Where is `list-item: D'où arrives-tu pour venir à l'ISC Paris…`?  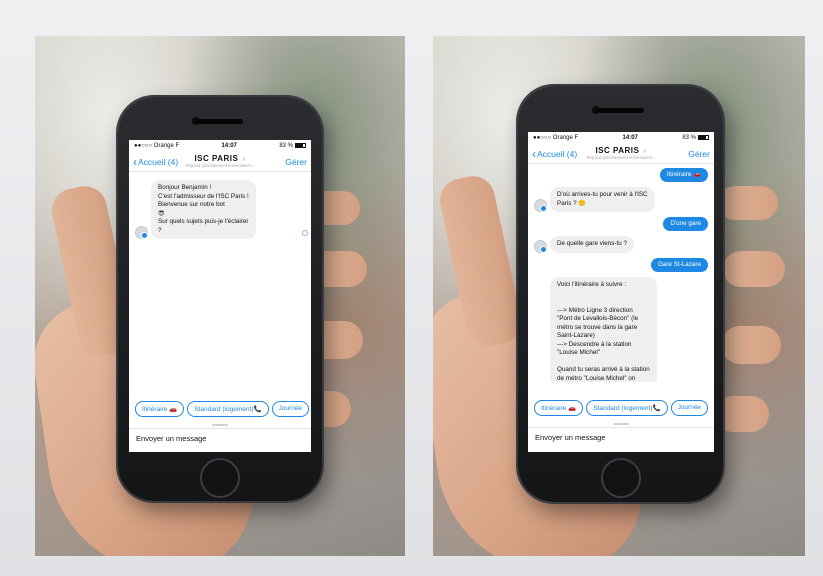 list-item: D'où arrives-tu pour venir à l'ISC Paris… is located at coordinates (621, 200).